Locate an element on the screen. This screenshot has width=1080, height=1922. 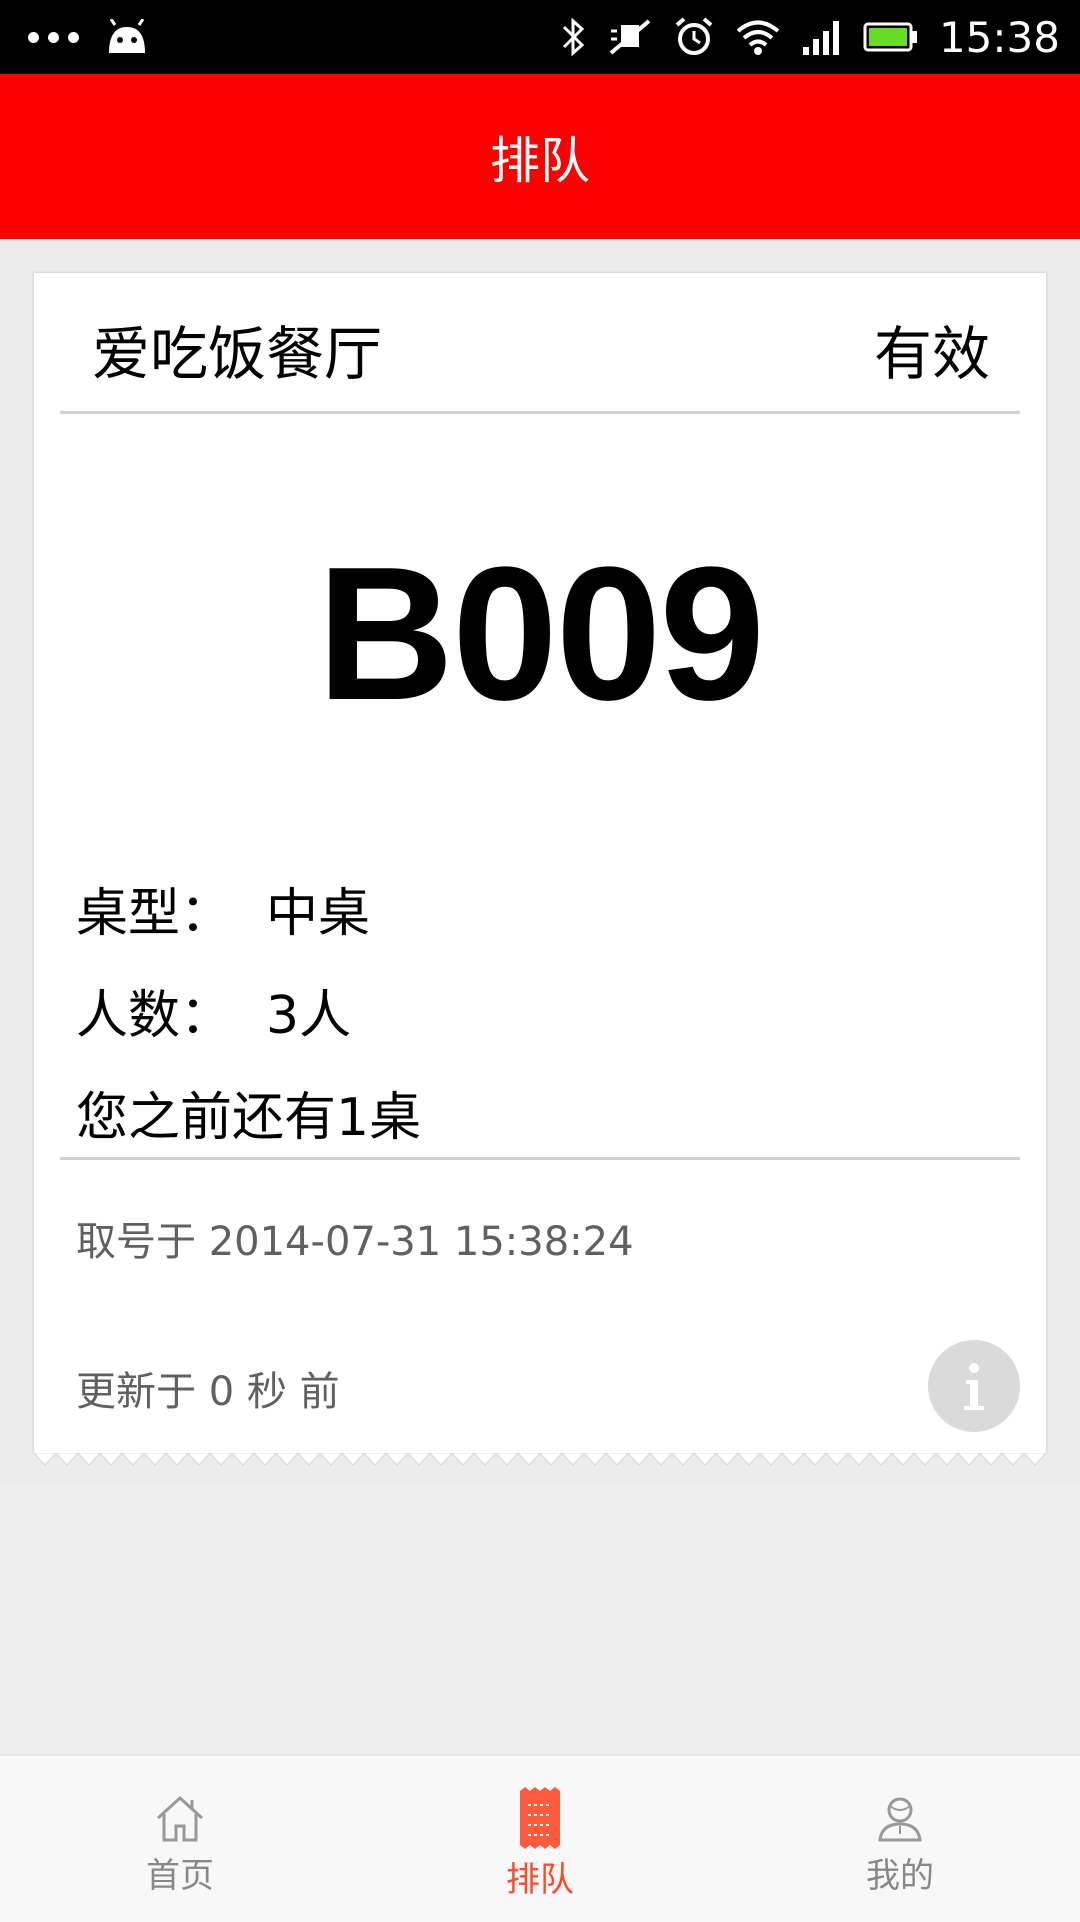
status-bar-left is located at coordinates (89, 37).